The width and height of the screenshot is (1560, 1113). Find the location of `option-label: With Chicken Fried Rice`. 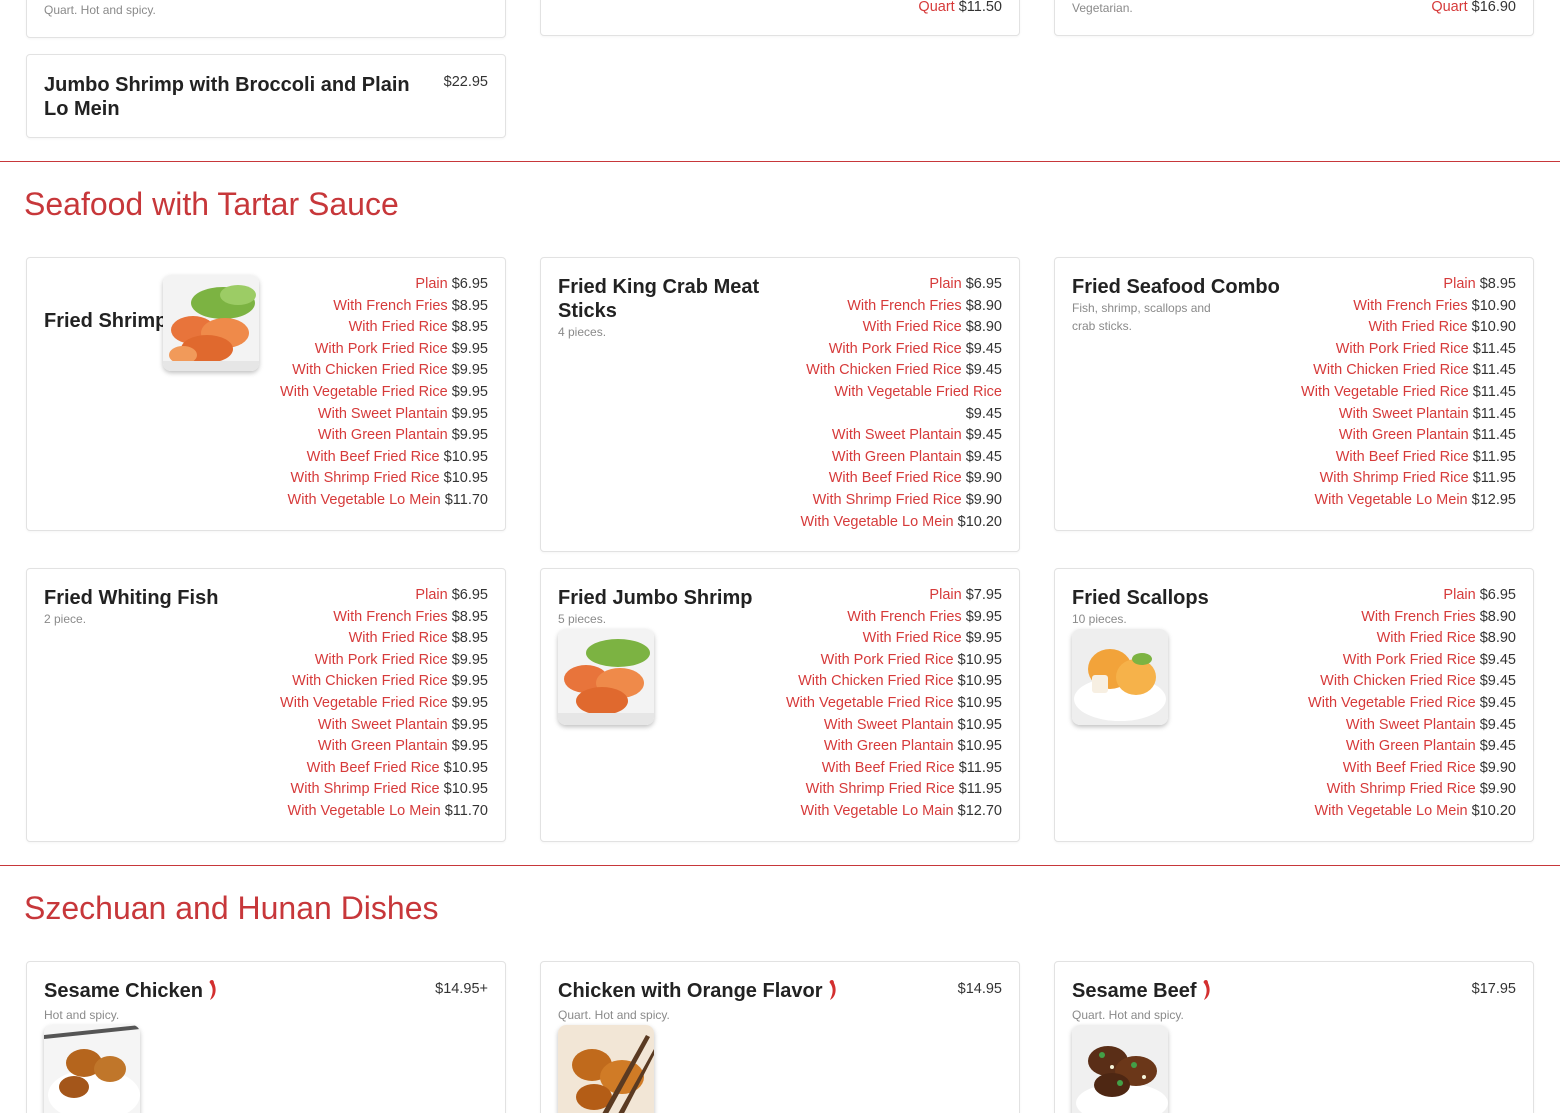

option-label: With Chicken Fried Rice is located at coordinates (884, 370).